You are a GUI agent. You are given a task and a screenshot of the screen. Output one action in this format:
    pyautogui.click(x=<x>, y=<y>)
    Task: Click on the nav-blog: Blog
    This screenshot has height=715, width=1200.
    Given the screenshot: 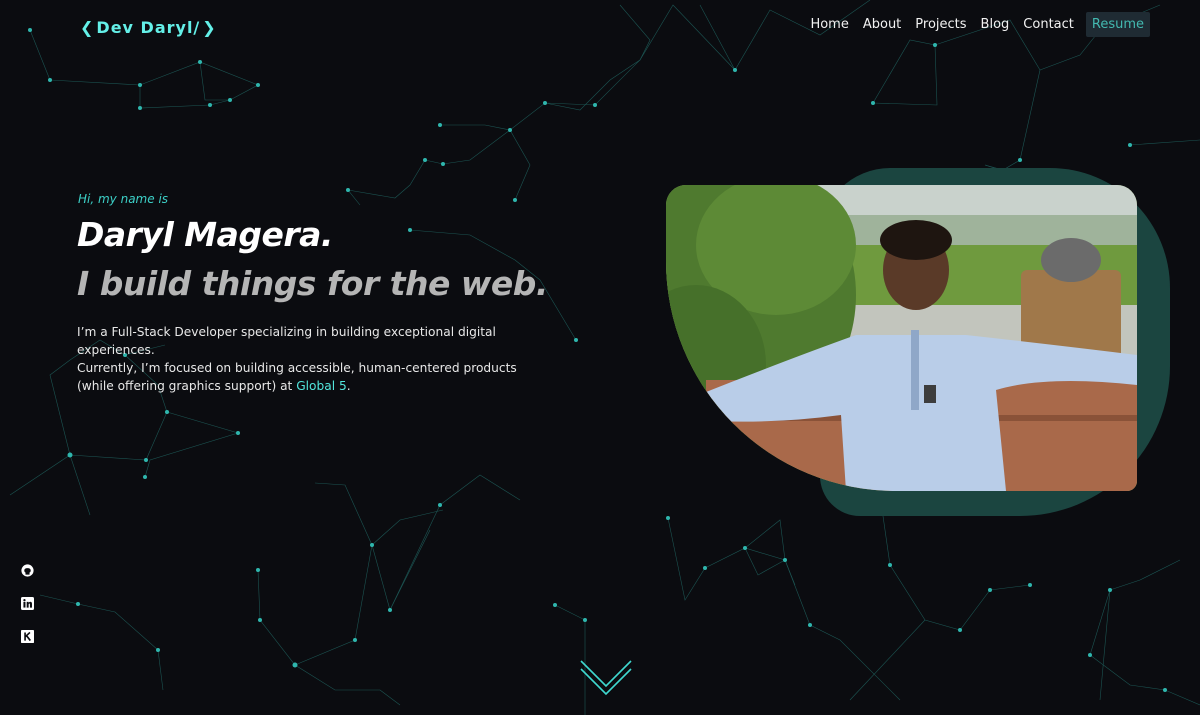 What is the action you would take?
    pyautogui.click(x=995, y=24)
    